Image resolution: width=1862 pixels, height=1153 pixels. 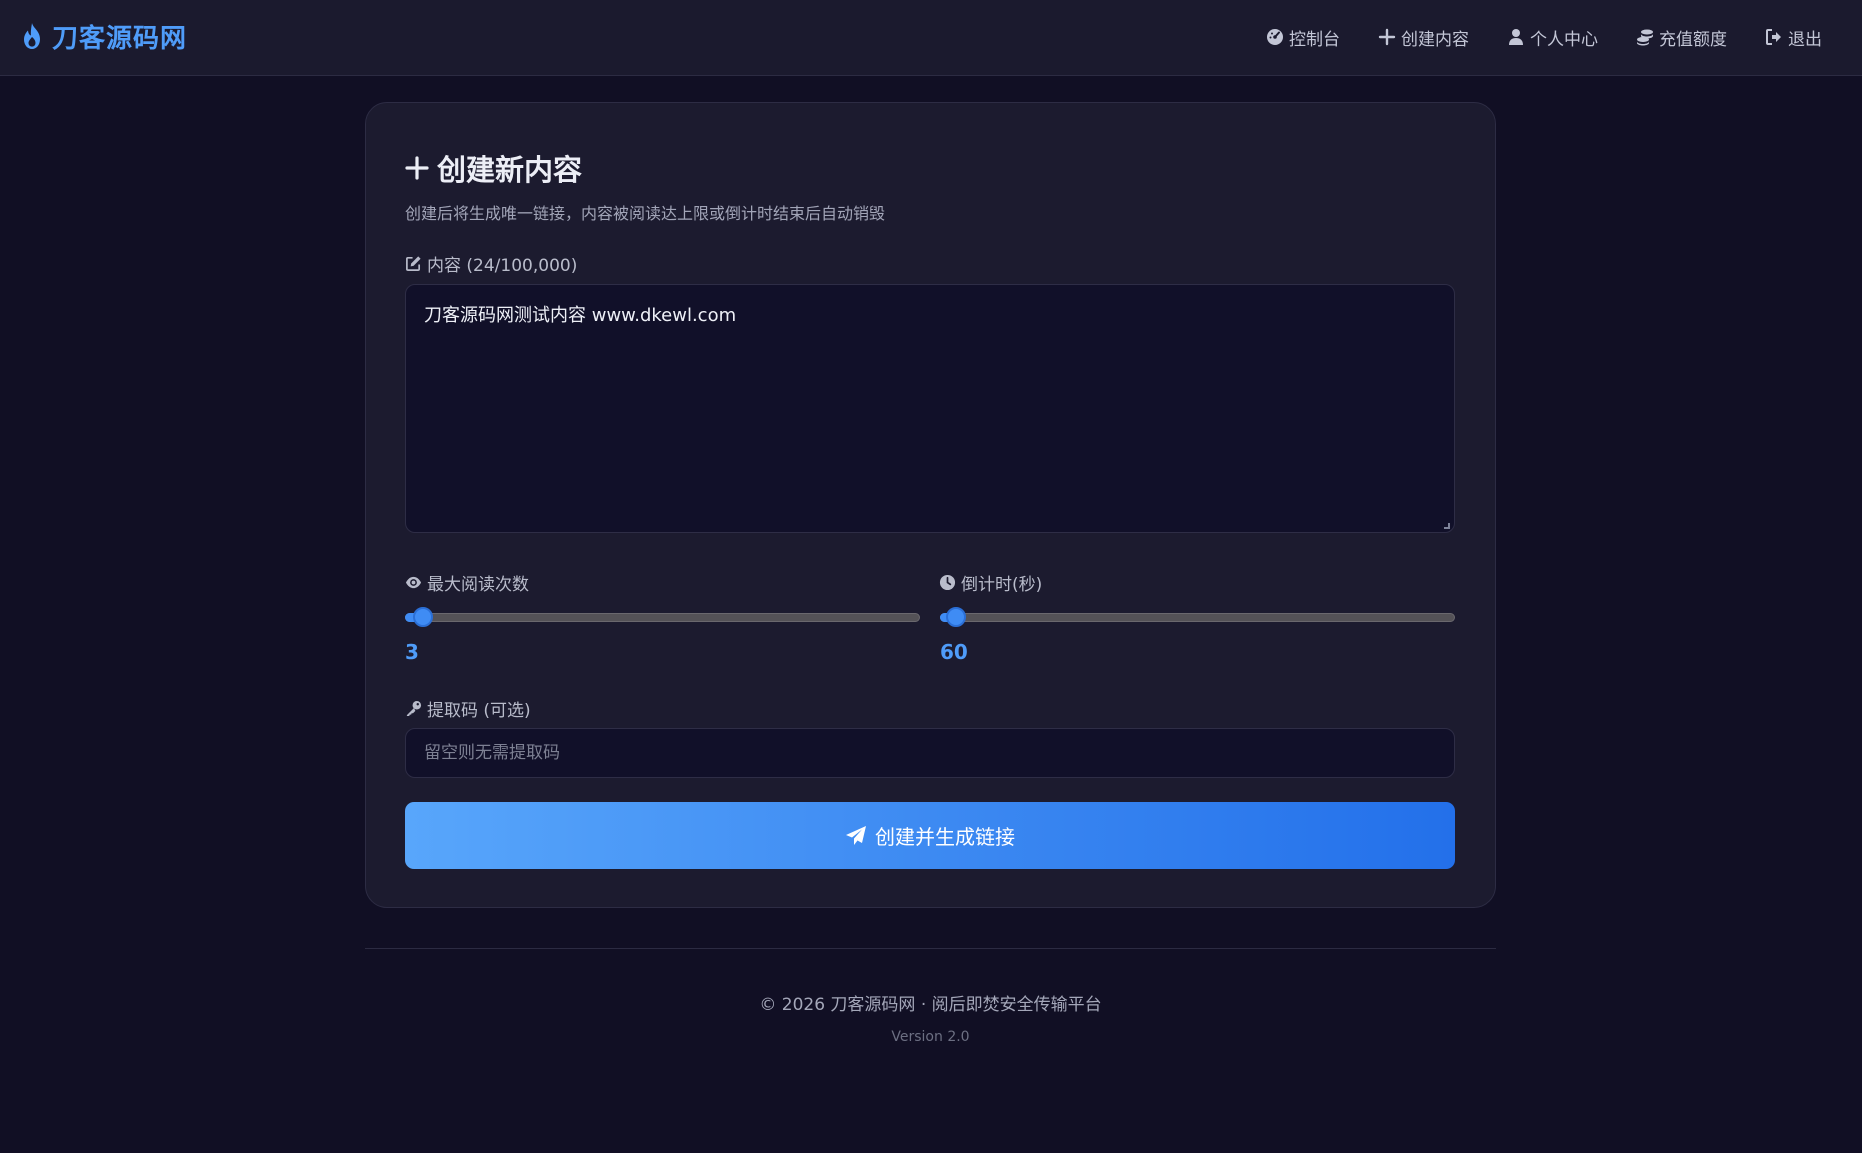 What do you see at coordinates (580, 315) in the screenshot?
I see `content-text: 刀客源码网测试内容 www.dkewl.com` at bounding box center [580, 315].